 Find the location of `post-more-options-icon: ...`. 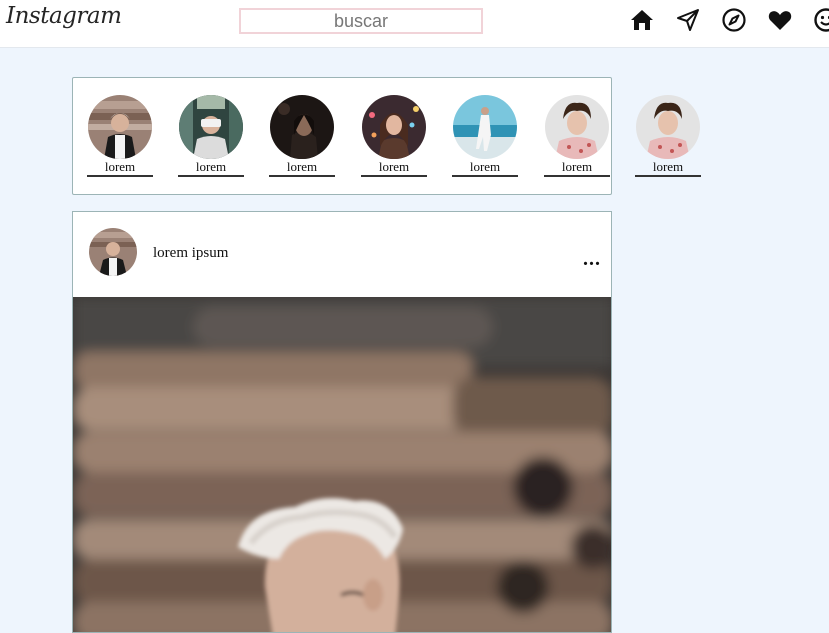

post-more-options-icon: ... is located at coordinates (592, 259).